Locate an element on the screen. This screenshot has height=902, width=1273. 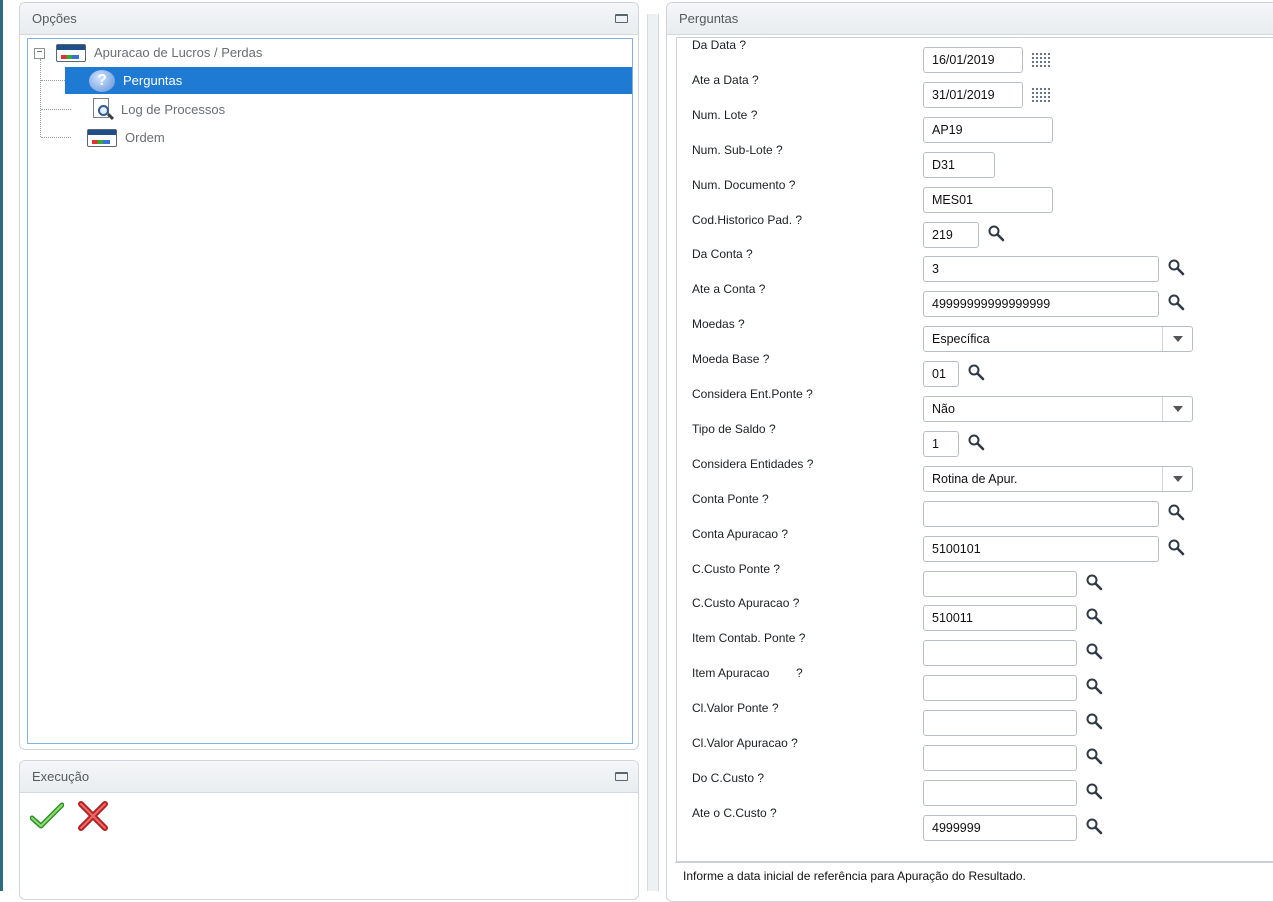
question-label: Num. Documento ? is located at coordinates (744, 184).